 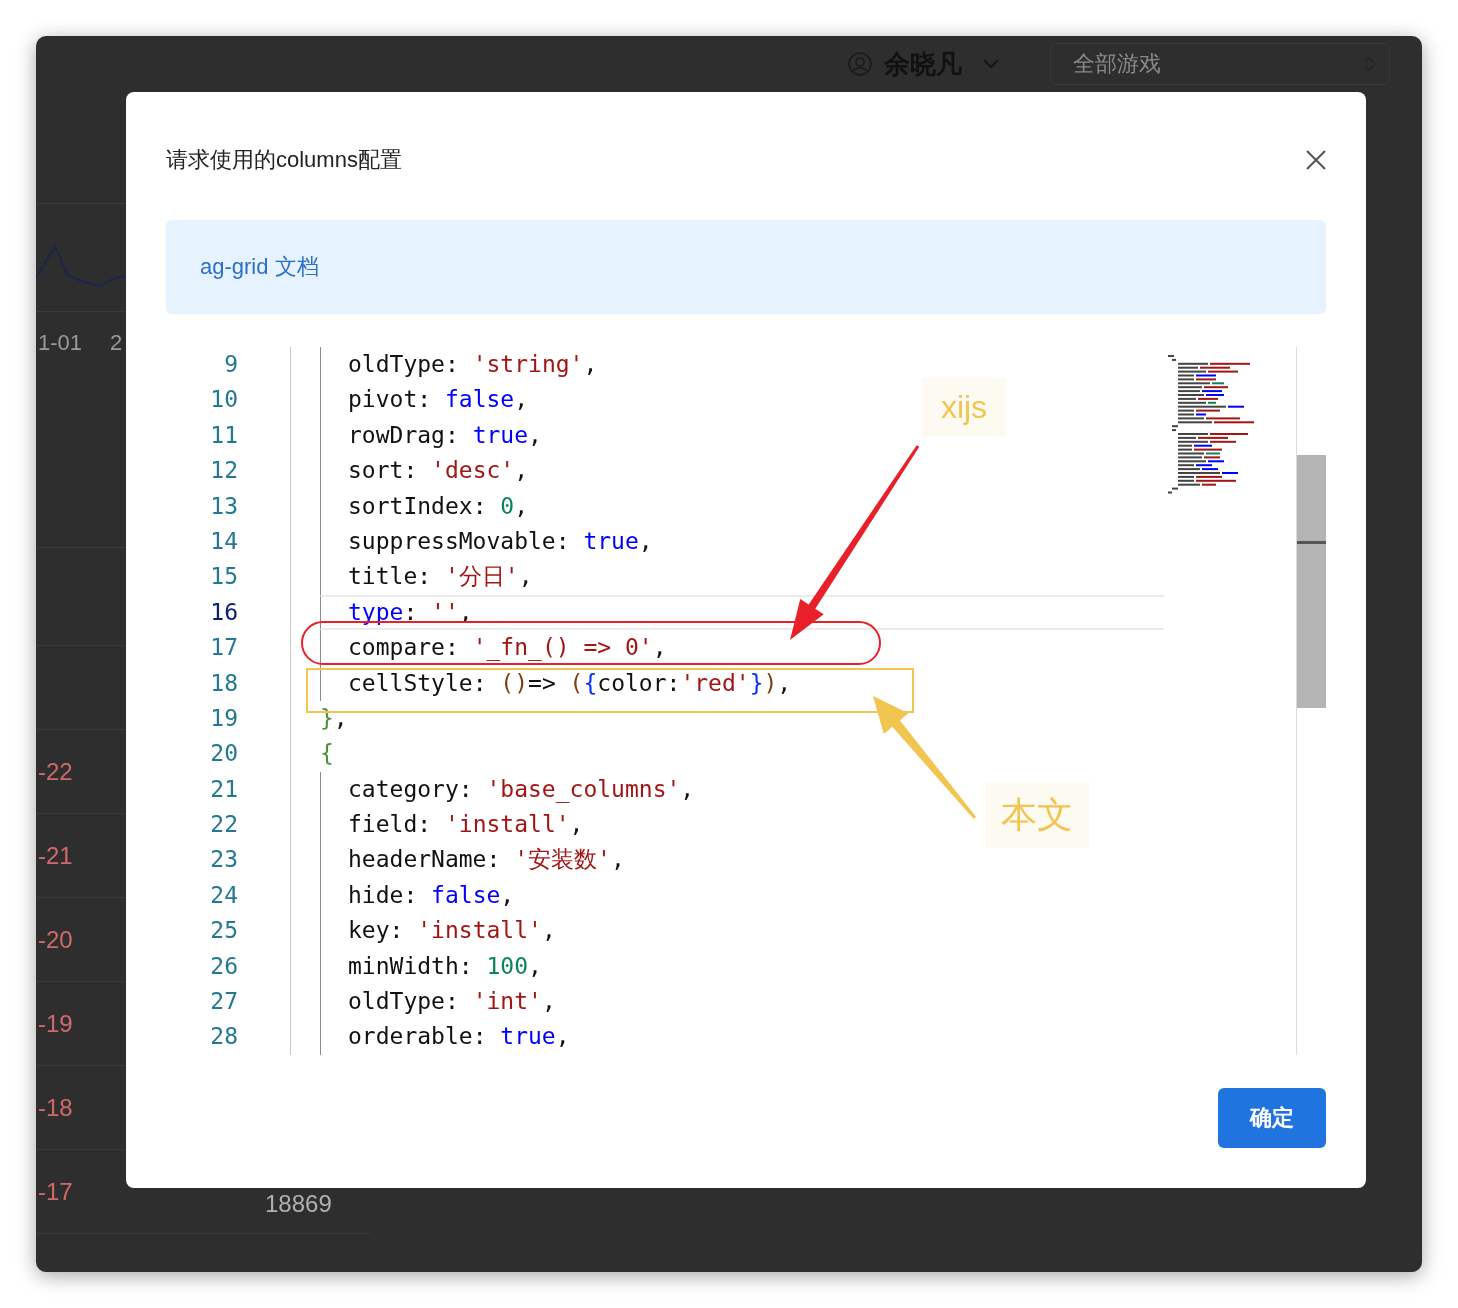 What do you see at coordinates (1311, 581) in the screenshot?
I see `scrollbar-thumb` at bounding box center [1311, 581].